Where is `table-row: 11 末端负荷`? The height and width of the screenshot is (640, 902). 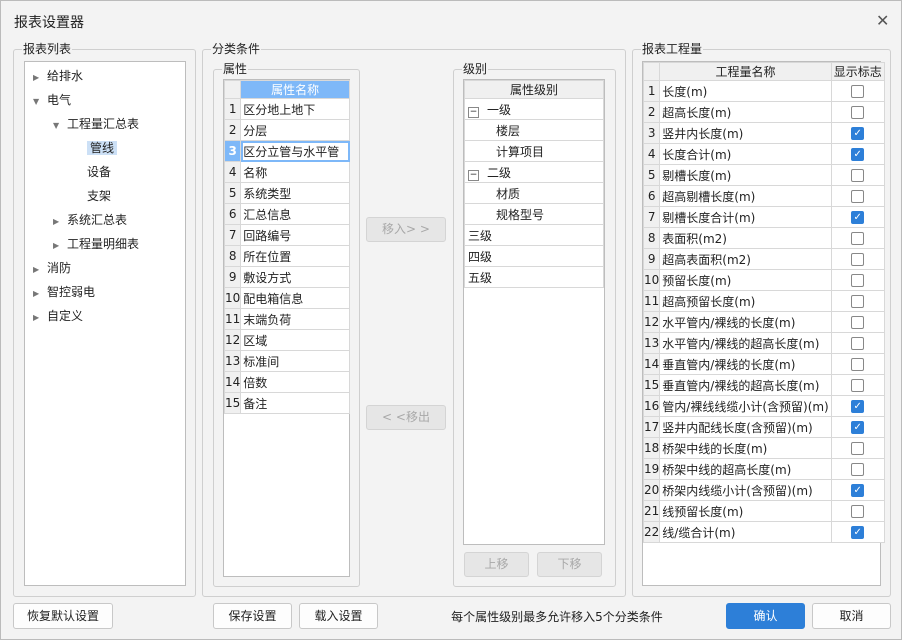
table-row: 11 末端负荷 is located at coordinates (286, 319).